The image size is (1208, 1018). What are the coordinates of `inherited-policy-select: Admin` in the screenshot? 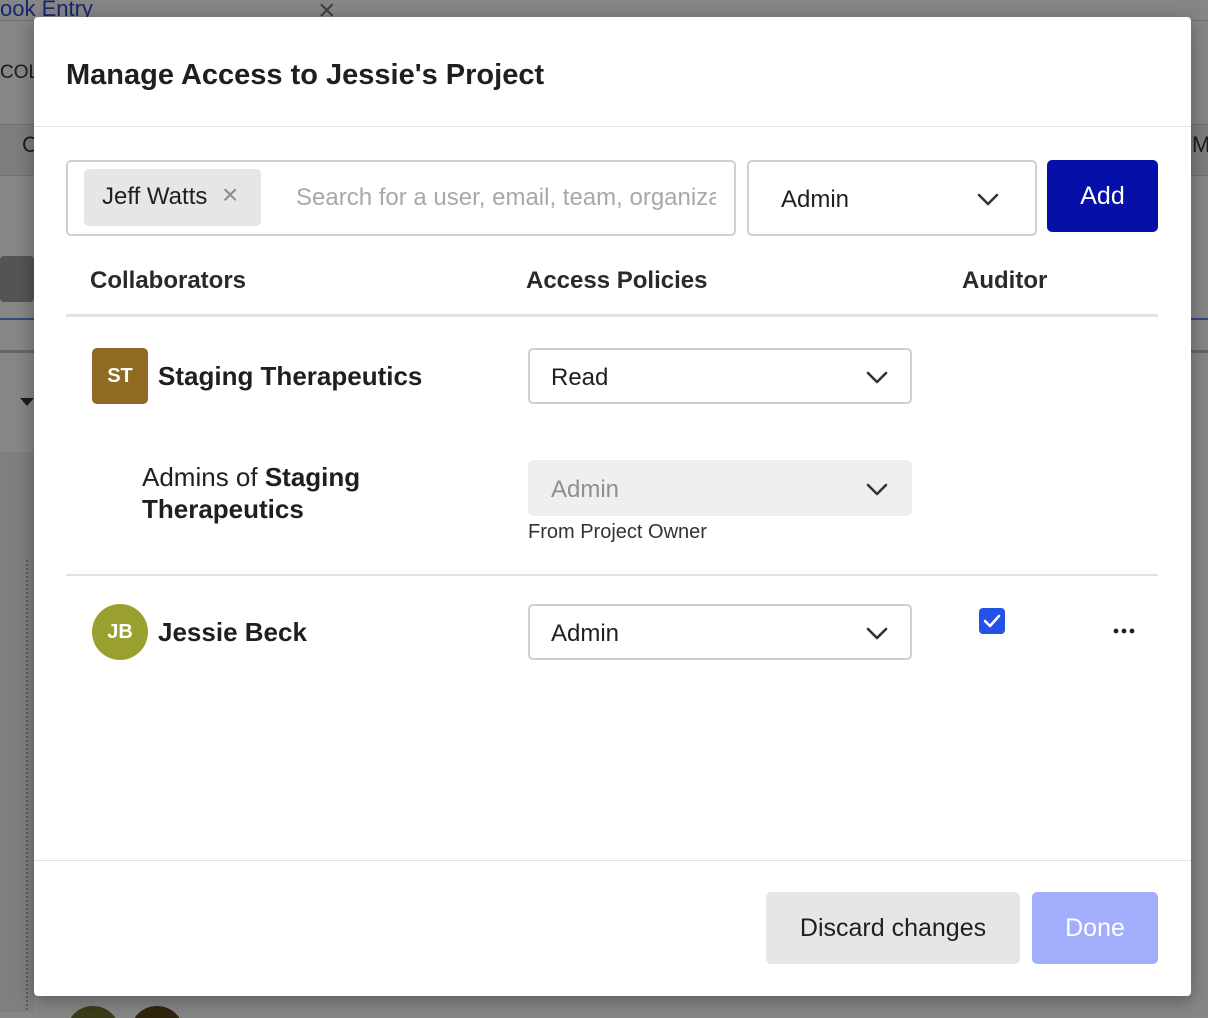 It's located at (720, 488).